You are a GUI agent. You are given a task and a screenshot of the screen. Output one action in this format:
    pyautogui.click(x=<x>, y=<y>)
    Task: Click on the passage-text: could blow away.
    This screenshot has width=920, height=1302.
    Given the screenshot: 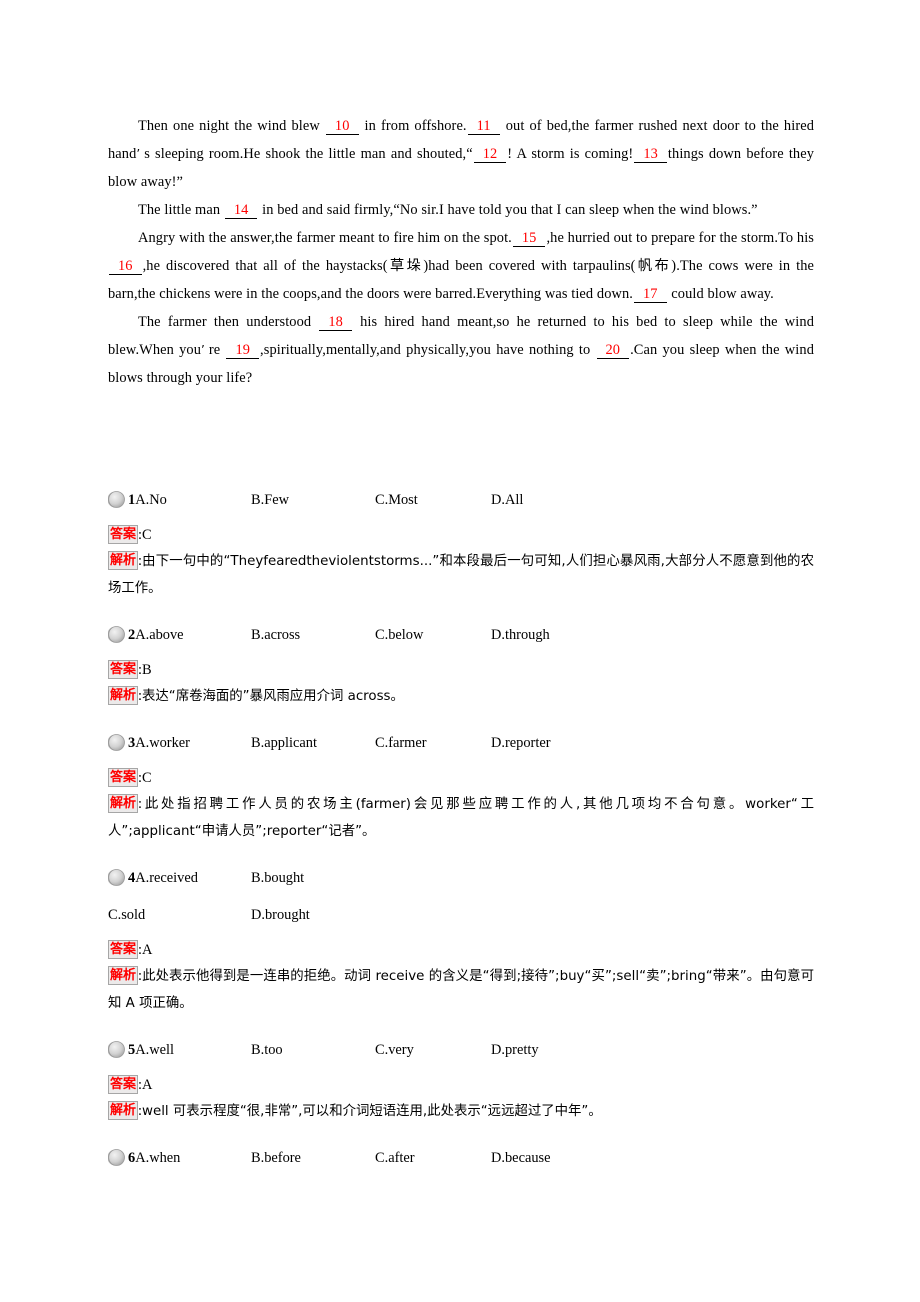 What is the action you would take?
    pyautogui.click(x=720, y=294)
    